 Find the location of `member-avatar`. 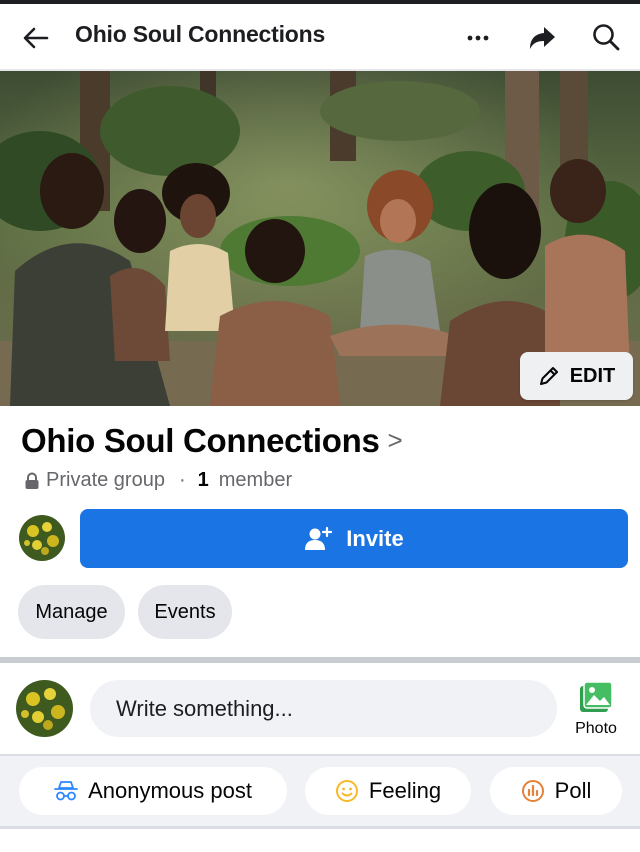

member-avatar is located at coordinates (42, 538).